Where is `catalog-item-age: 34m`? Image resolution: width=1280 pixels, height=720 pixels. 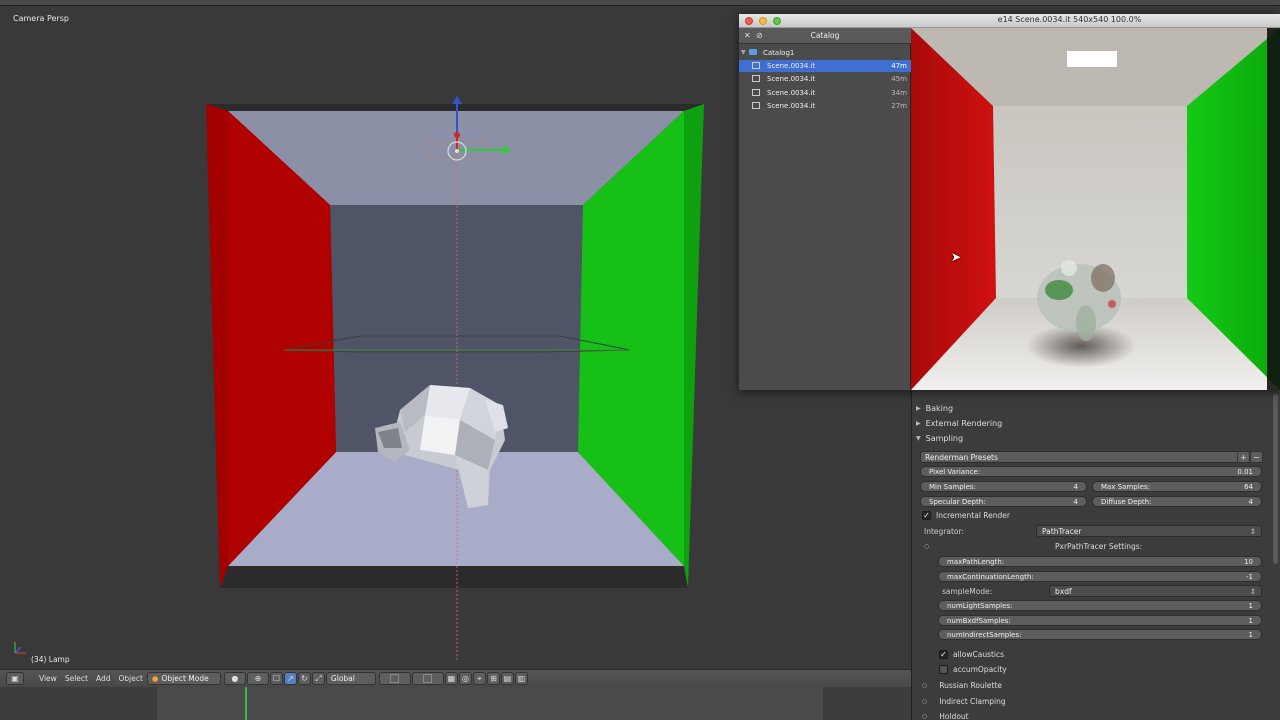
catalog-item-age: 34m is located at coordinates (899, 93).